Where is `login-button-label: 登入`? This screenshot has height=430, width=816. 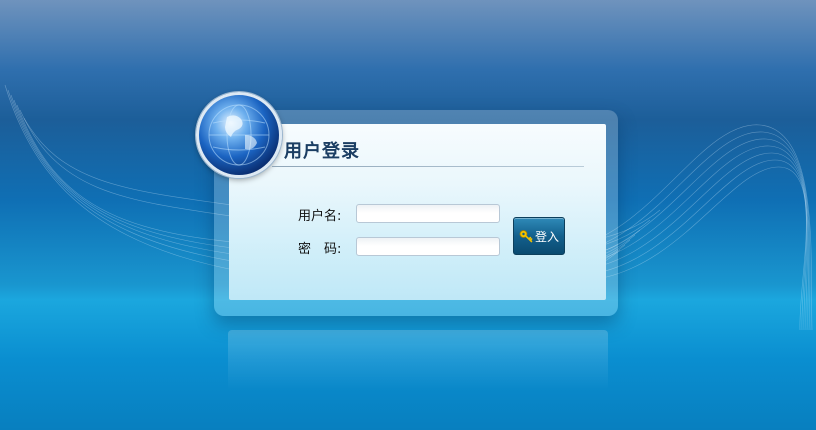
login-button-label: 登入 is located at coordinates (546, 236).